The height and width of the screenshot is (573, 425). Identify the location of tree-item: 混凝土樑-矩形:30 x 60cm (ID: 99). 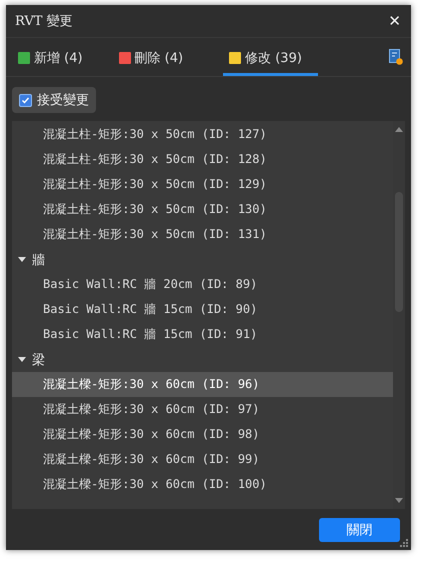
(202, 459).